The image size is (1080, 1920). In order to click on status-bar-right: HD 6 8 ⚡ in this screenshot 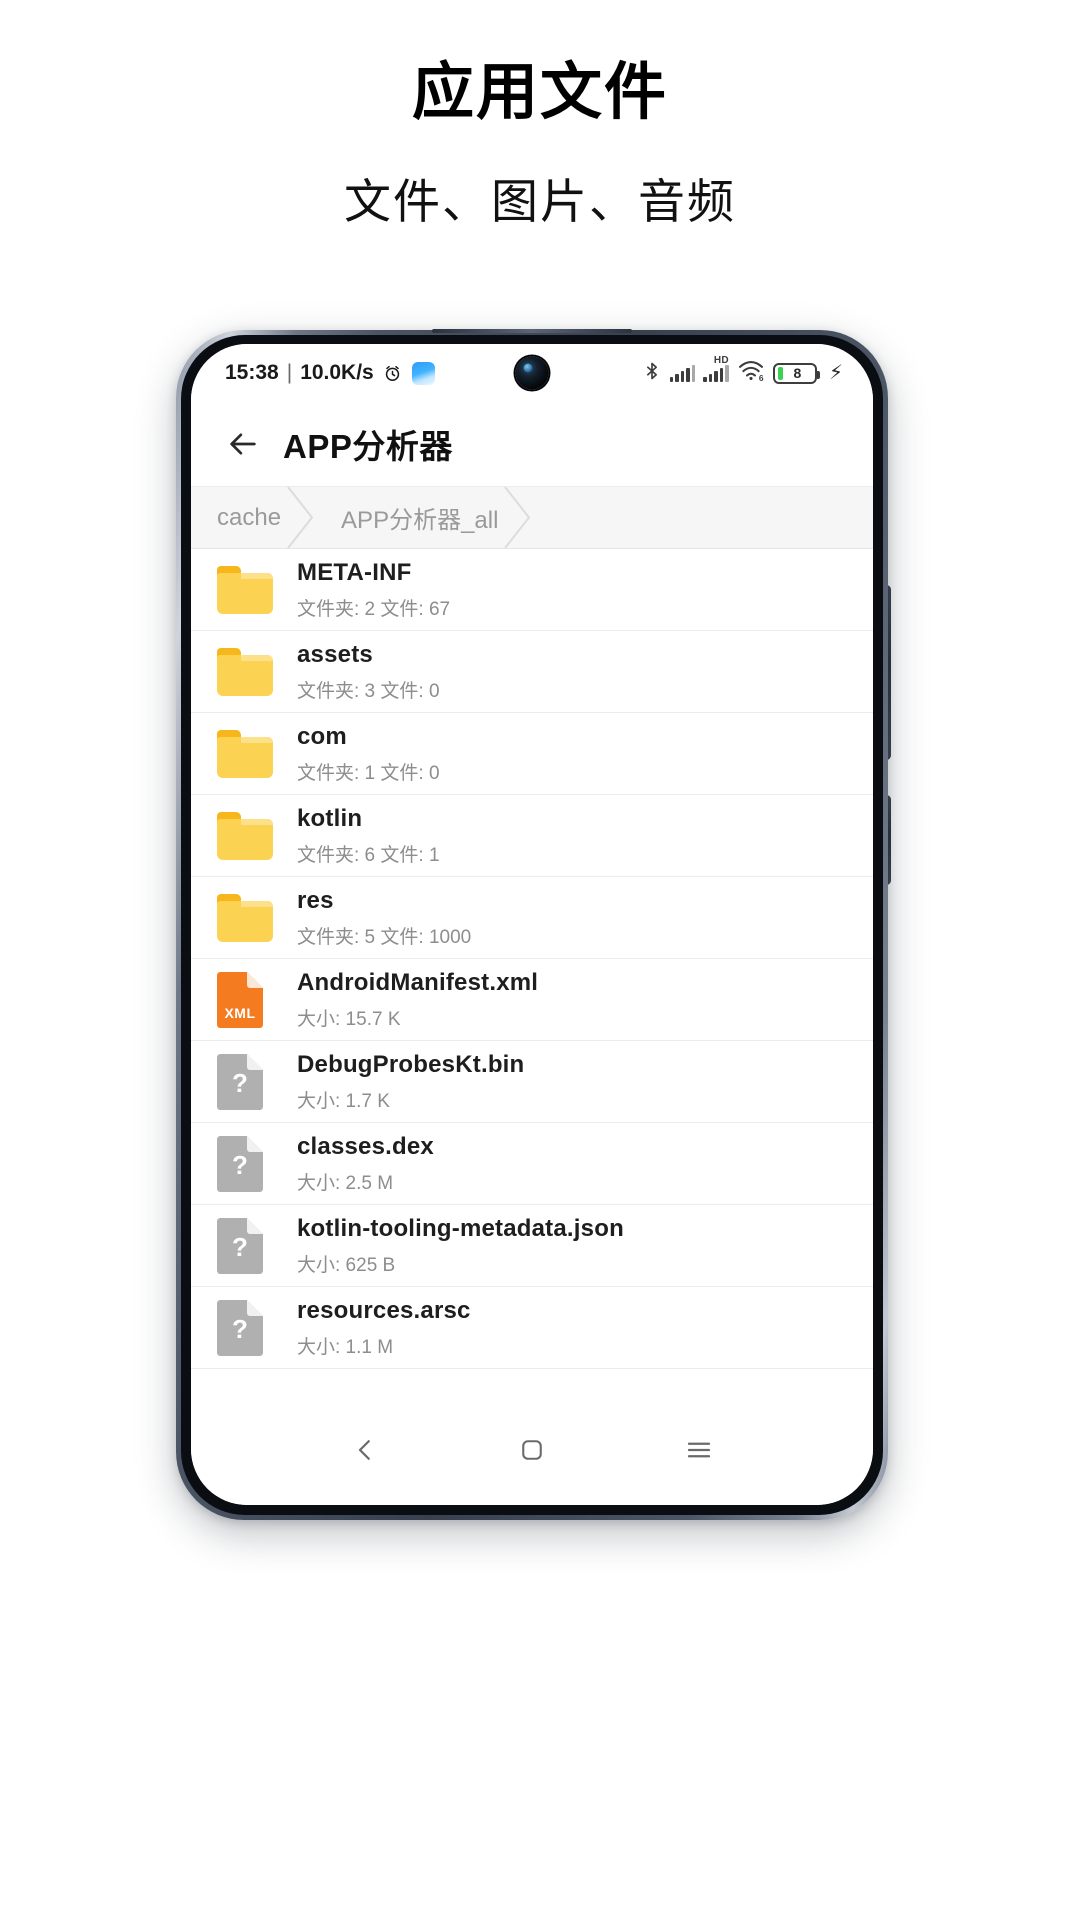, I will do `click(742, 371)`.